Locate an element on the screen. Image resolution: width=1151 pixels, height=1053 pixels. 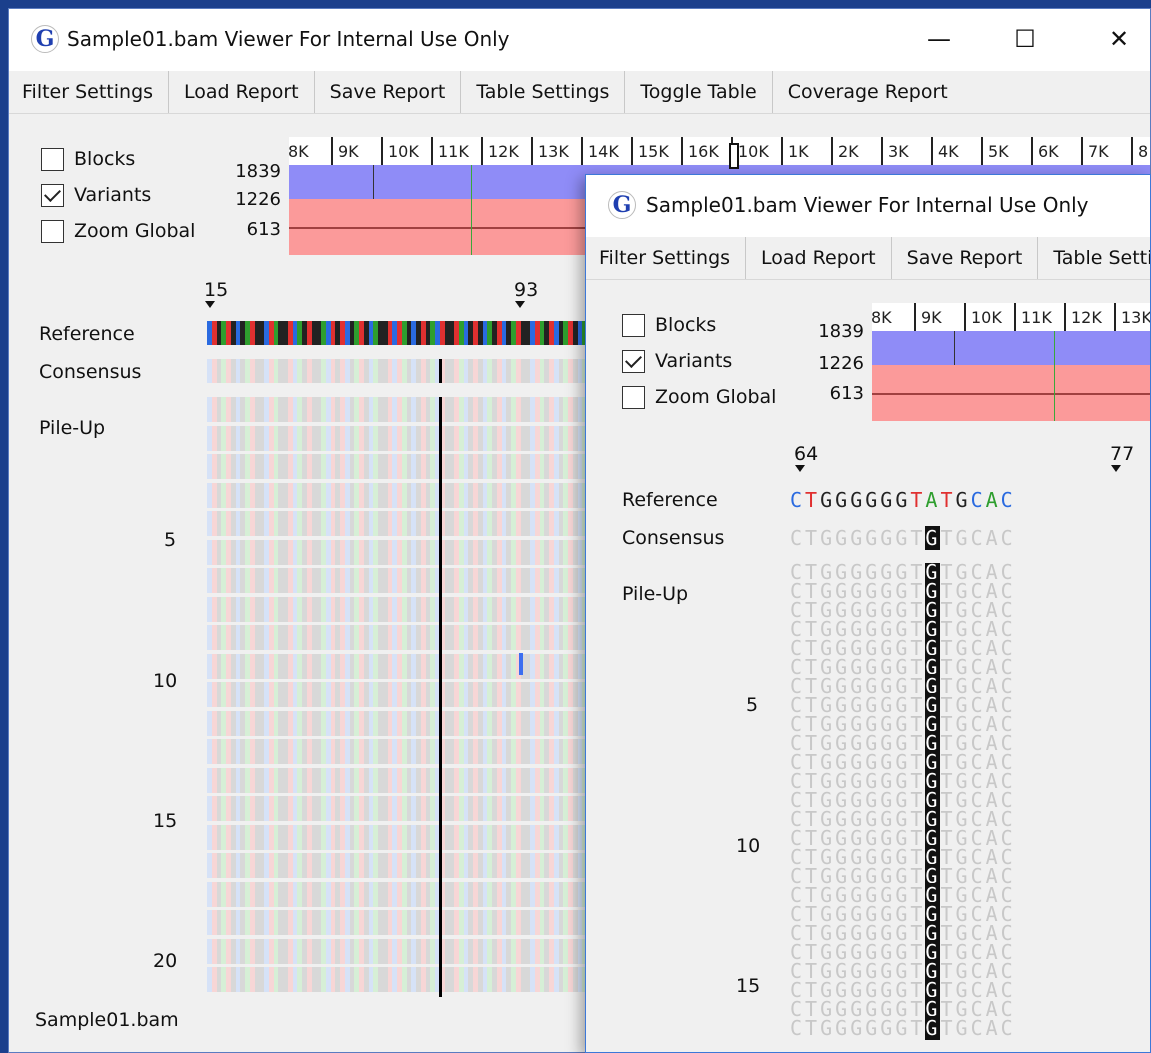
pileup-read-row: CTGGGGGGTGTGCAC is located at coordinates (970, 1028).